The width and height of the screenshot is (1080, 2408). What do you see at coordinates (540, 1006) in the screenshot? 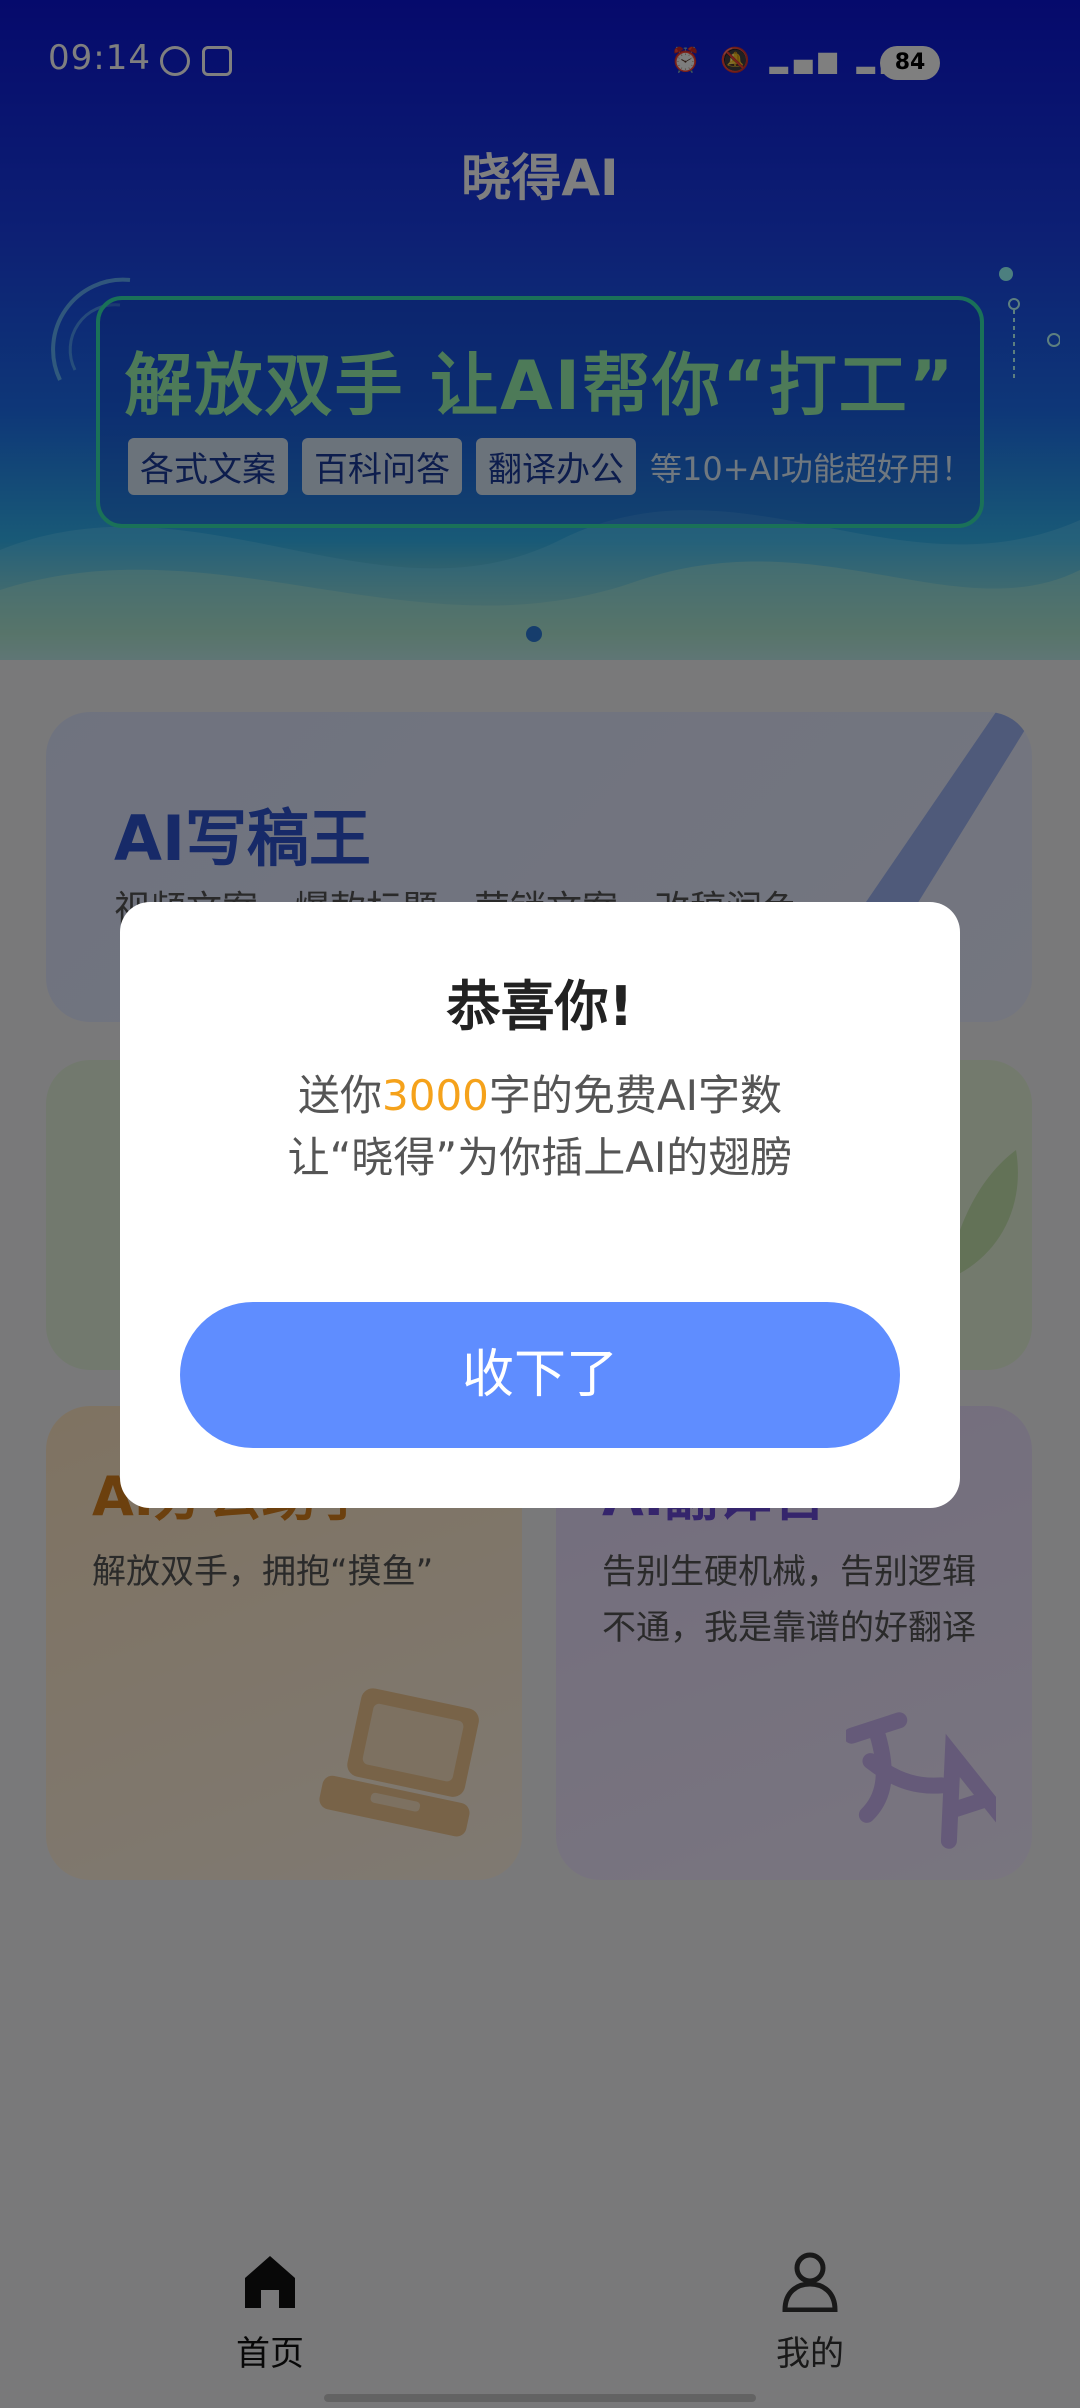
I see `dialog-title: 恭喜你!` at bounding box center [540, 1006].